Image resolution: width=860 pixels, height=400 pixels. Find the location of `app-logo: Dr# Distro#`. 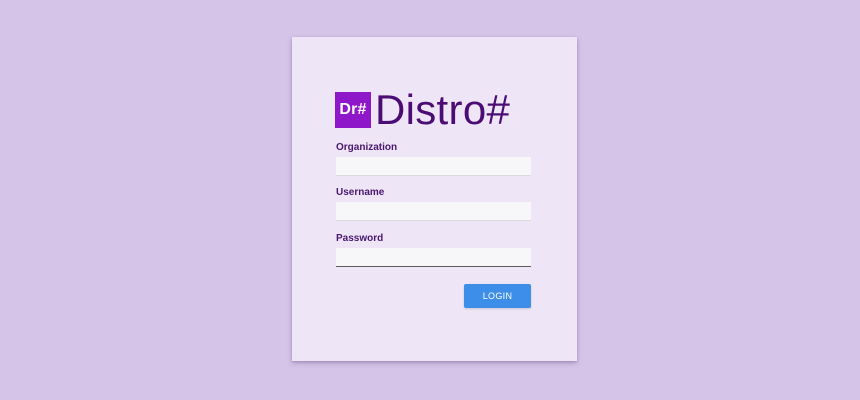

app-logo: Dr# Distro# is located at coordinates (422, 110).